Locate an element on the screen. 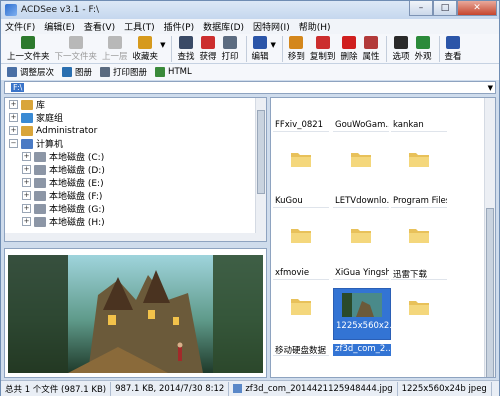 The width and height of the screenshot is (500, 396). toolbar-button-11: 属性 is located at coordinates (370, 48).